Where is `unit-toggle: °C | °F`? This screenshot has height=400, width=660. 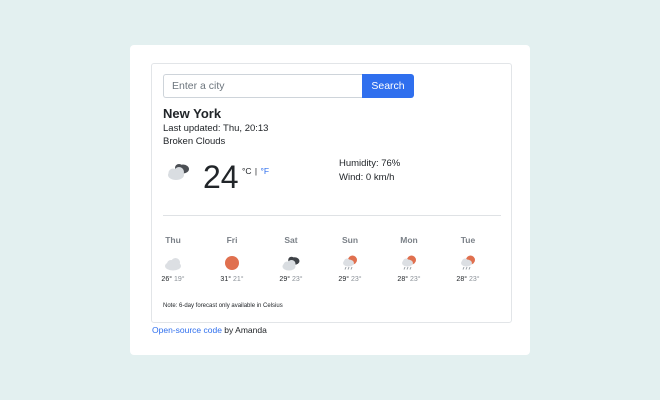 unit-toggle: °C | °F is located at coordinates (255, 171).